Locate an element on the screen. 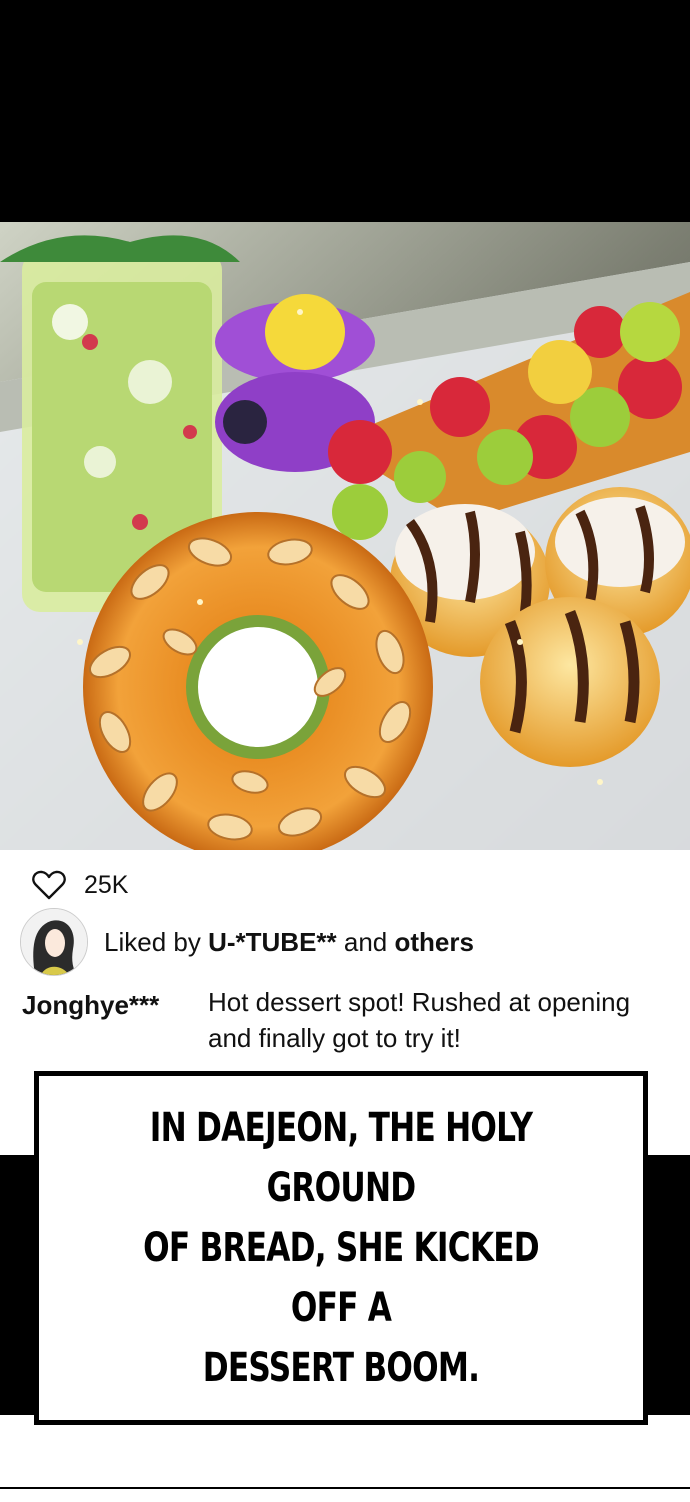 The height and width of the screenshot is (1502, 690). avatar is located at coordinates (54, 942).